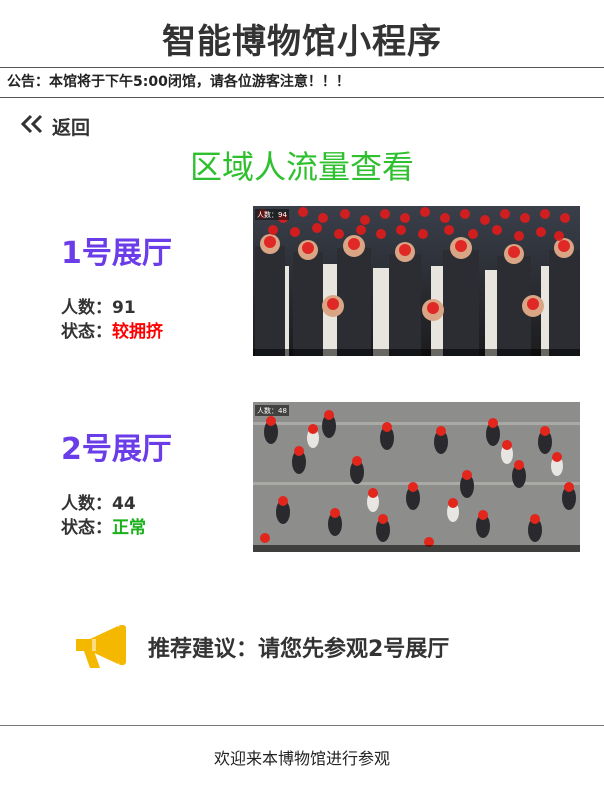 This screenshot has width=604, height=794. What do you see at coordinates (116, 449) in the screenshot?
I see `hall-name: 2号展厅` at bounding box center [116, 449].